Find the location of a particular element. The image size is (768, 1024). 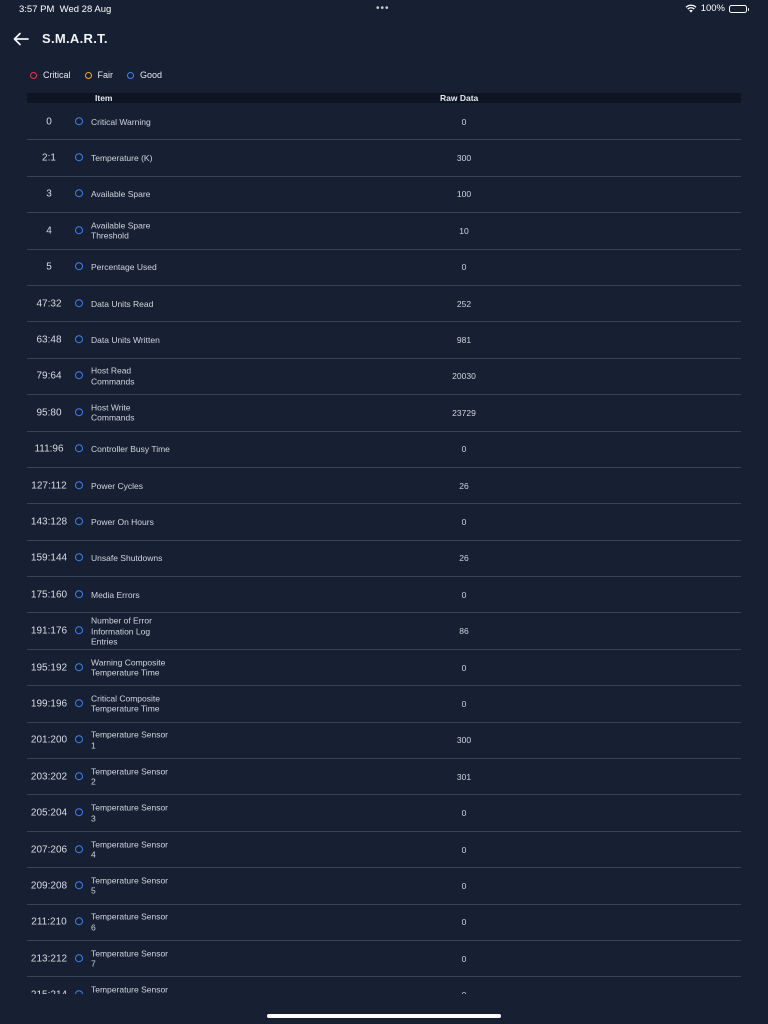

attribute-name: Temperature Sensor 1 is located at coordinates (130, 740).